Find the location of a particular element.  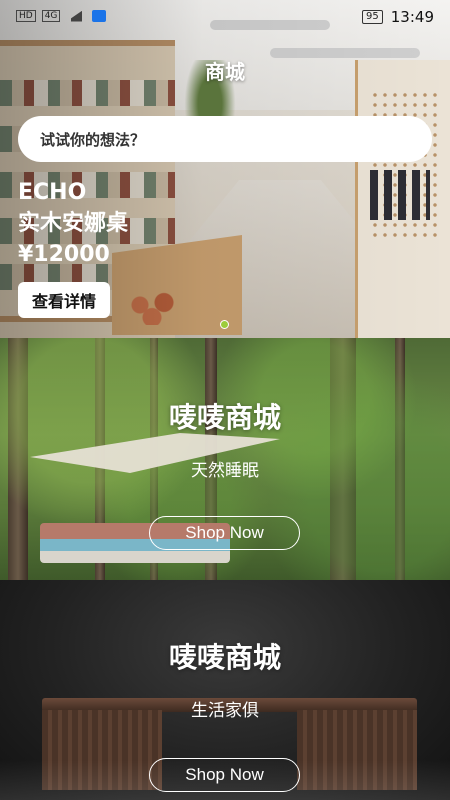

search-placeholder: 试试你的想法？ is located at coordinates (93, 139).